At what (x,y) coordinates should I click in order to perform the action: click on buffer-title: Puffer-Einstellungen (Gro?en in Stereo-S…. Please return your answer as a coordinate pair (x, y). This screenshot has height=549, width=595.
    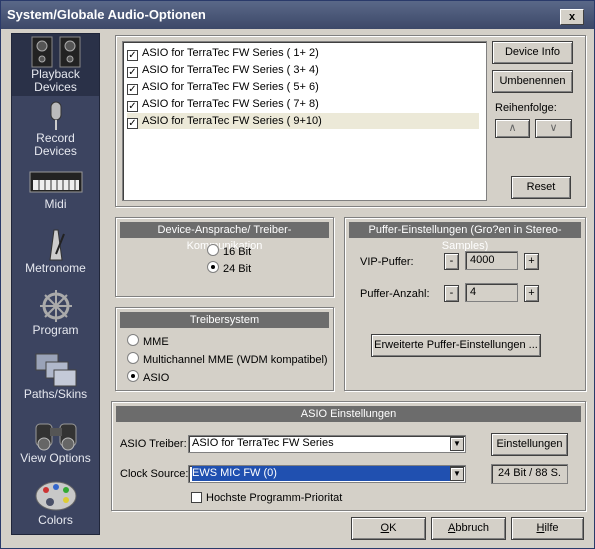
    Looking at the image, I should click on (465, 237).